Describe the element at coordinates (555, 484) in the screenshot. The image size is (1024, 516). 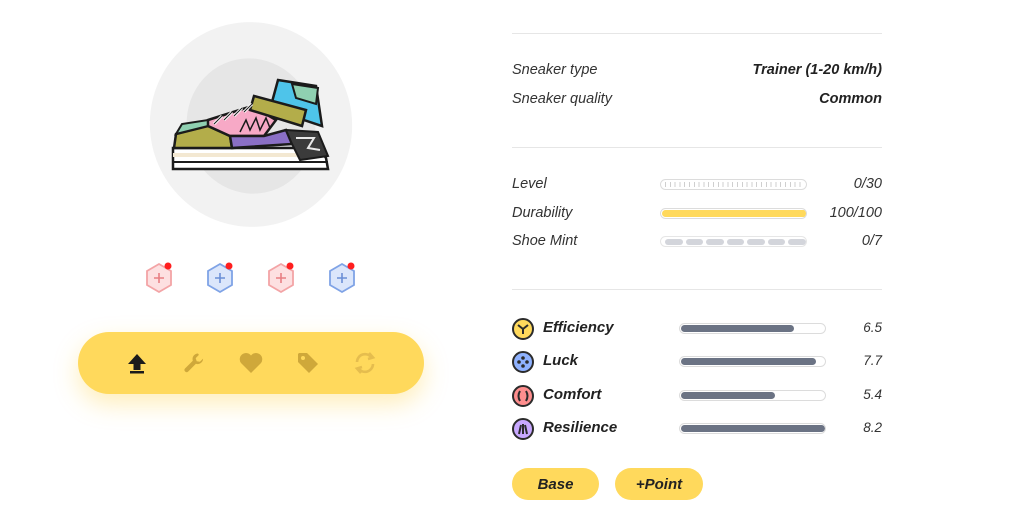
I see `base-button: Base` at that location.